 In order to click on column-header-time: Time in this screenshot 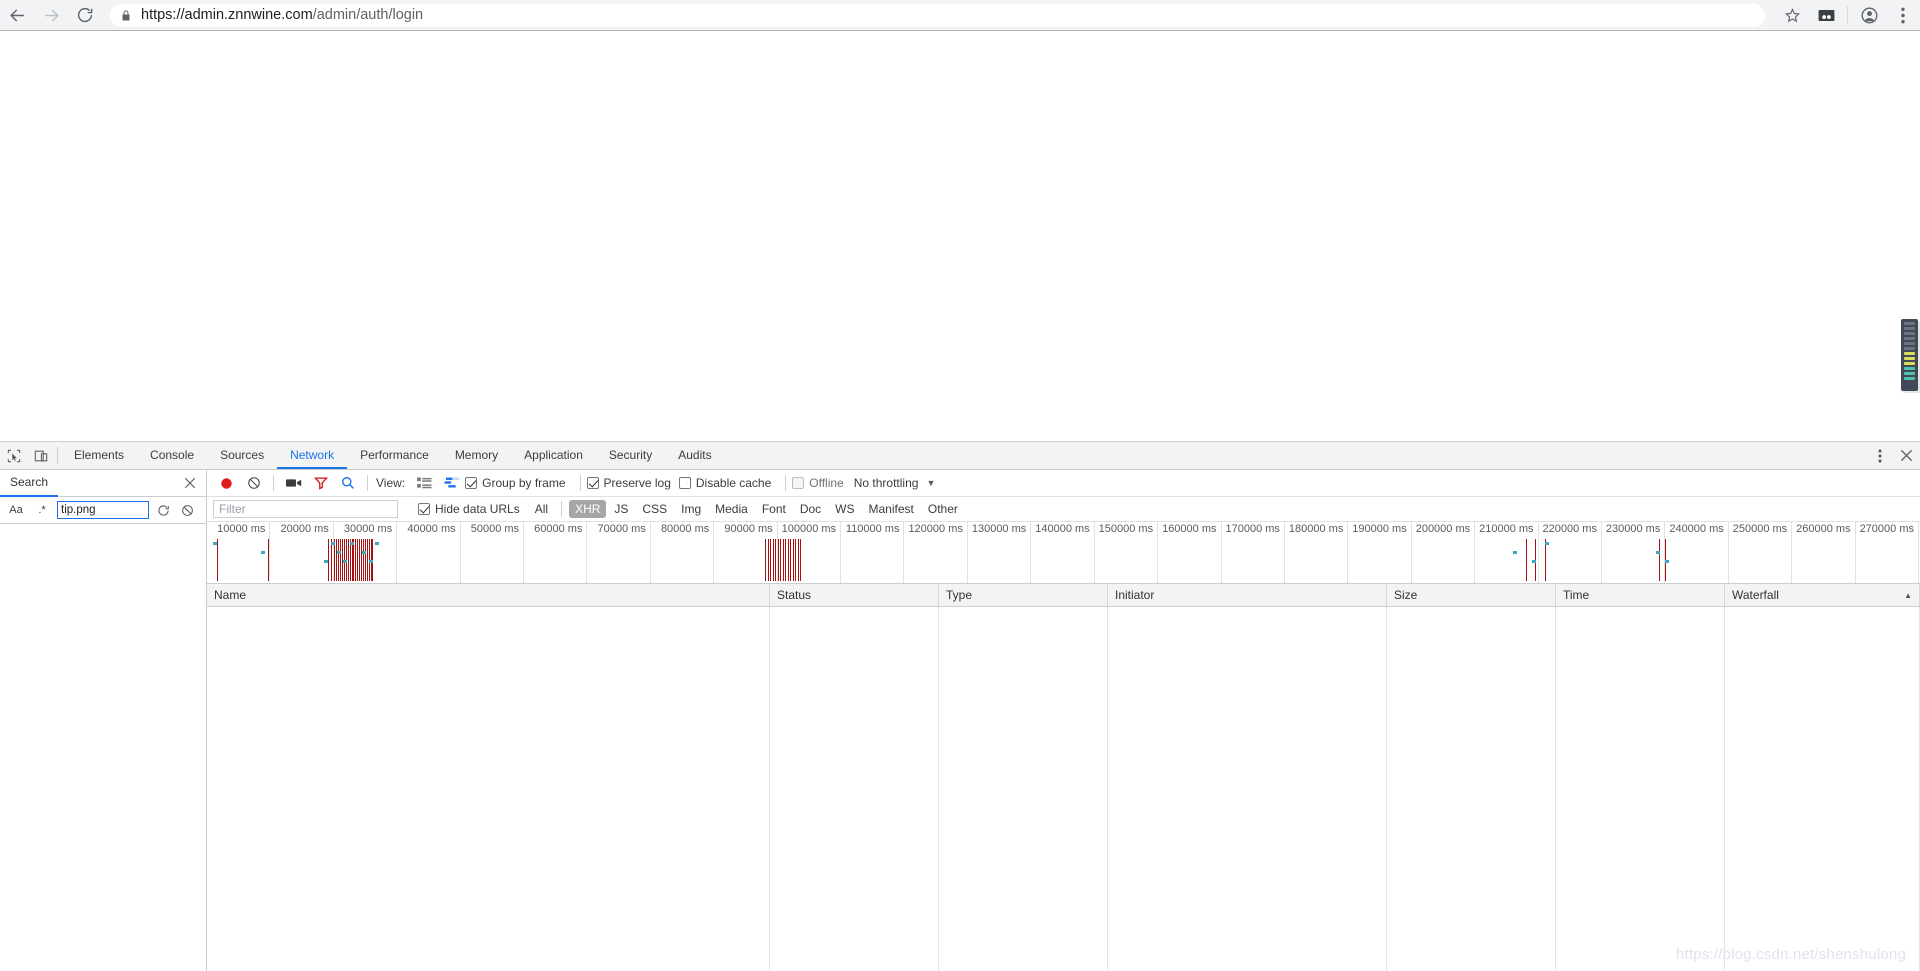, I will do `click(1640, 595)`.